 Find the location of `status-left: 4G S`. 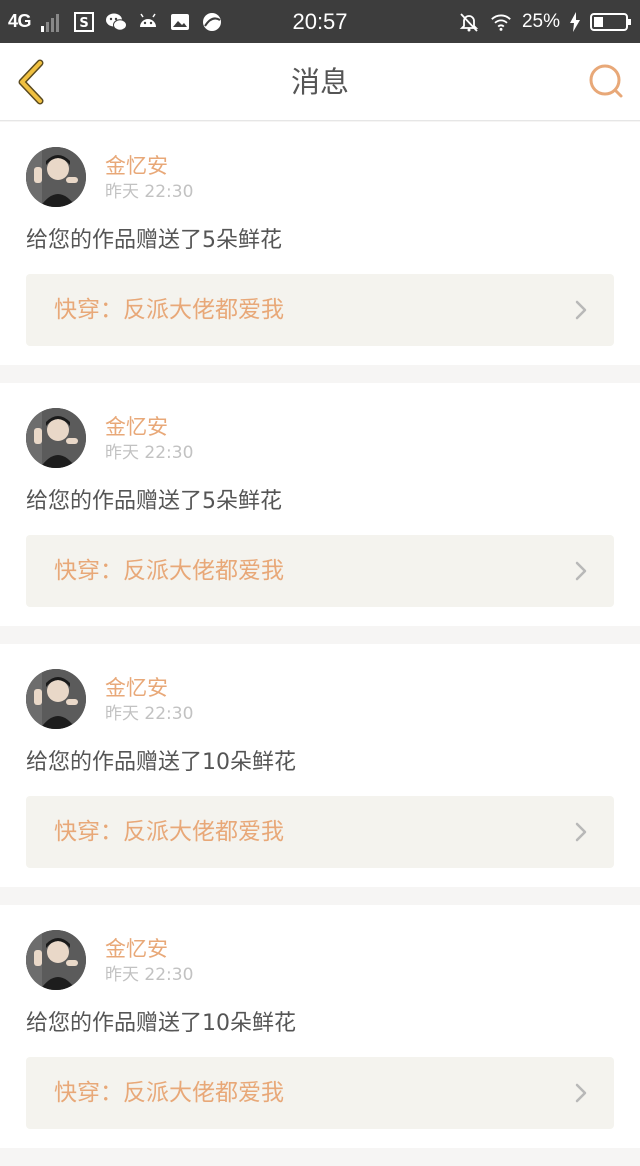

status-left: 4G S is located at coordinates (115, 21).